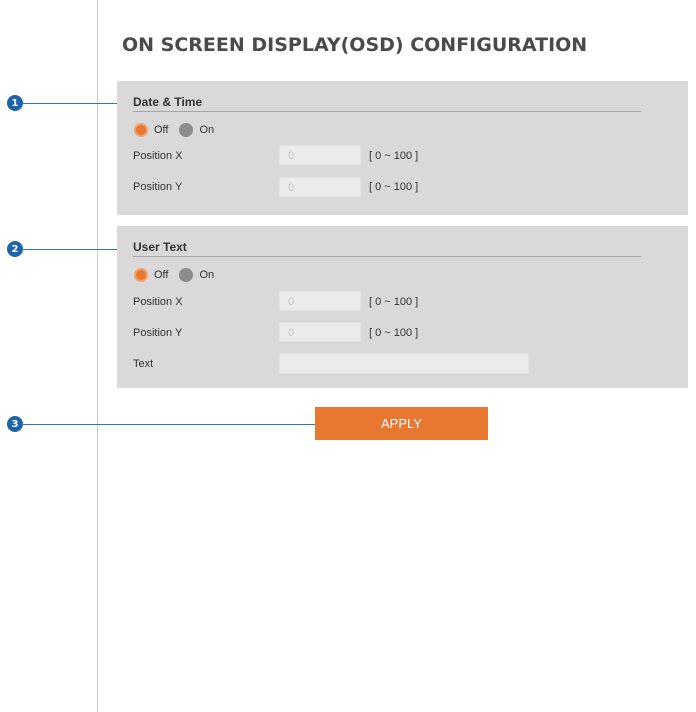  I want to click on date-time-position-x-label: Position X, so click(158, 156).